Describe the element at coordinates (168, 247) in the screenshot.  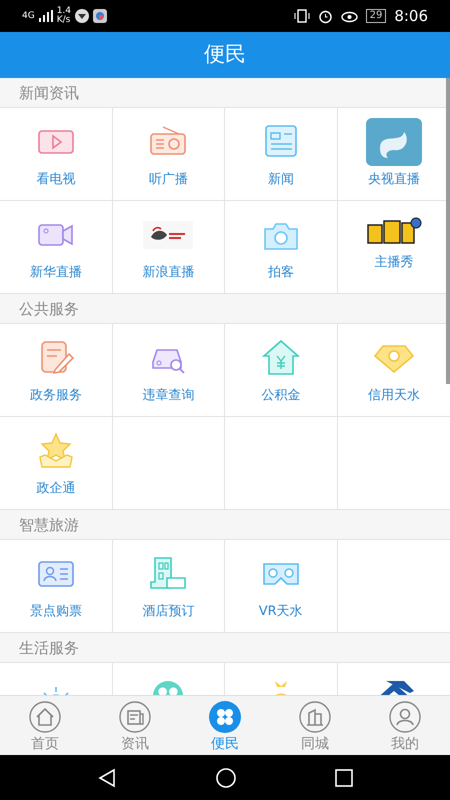
I see `service-tile: 新浪直播` at that location.